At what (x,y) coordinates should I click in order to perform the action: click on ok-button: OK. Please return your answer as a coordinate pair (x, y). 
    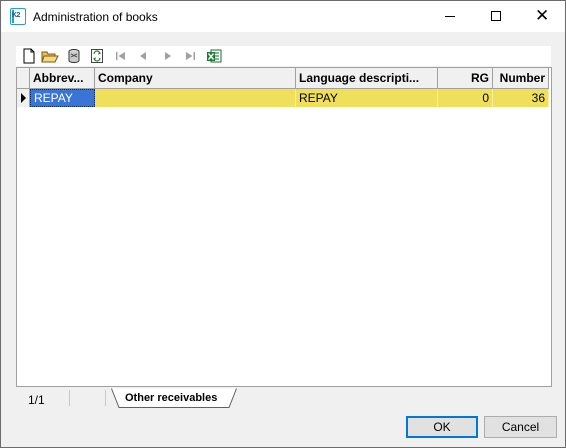
    Looking at the image, I should click on (442, 427).